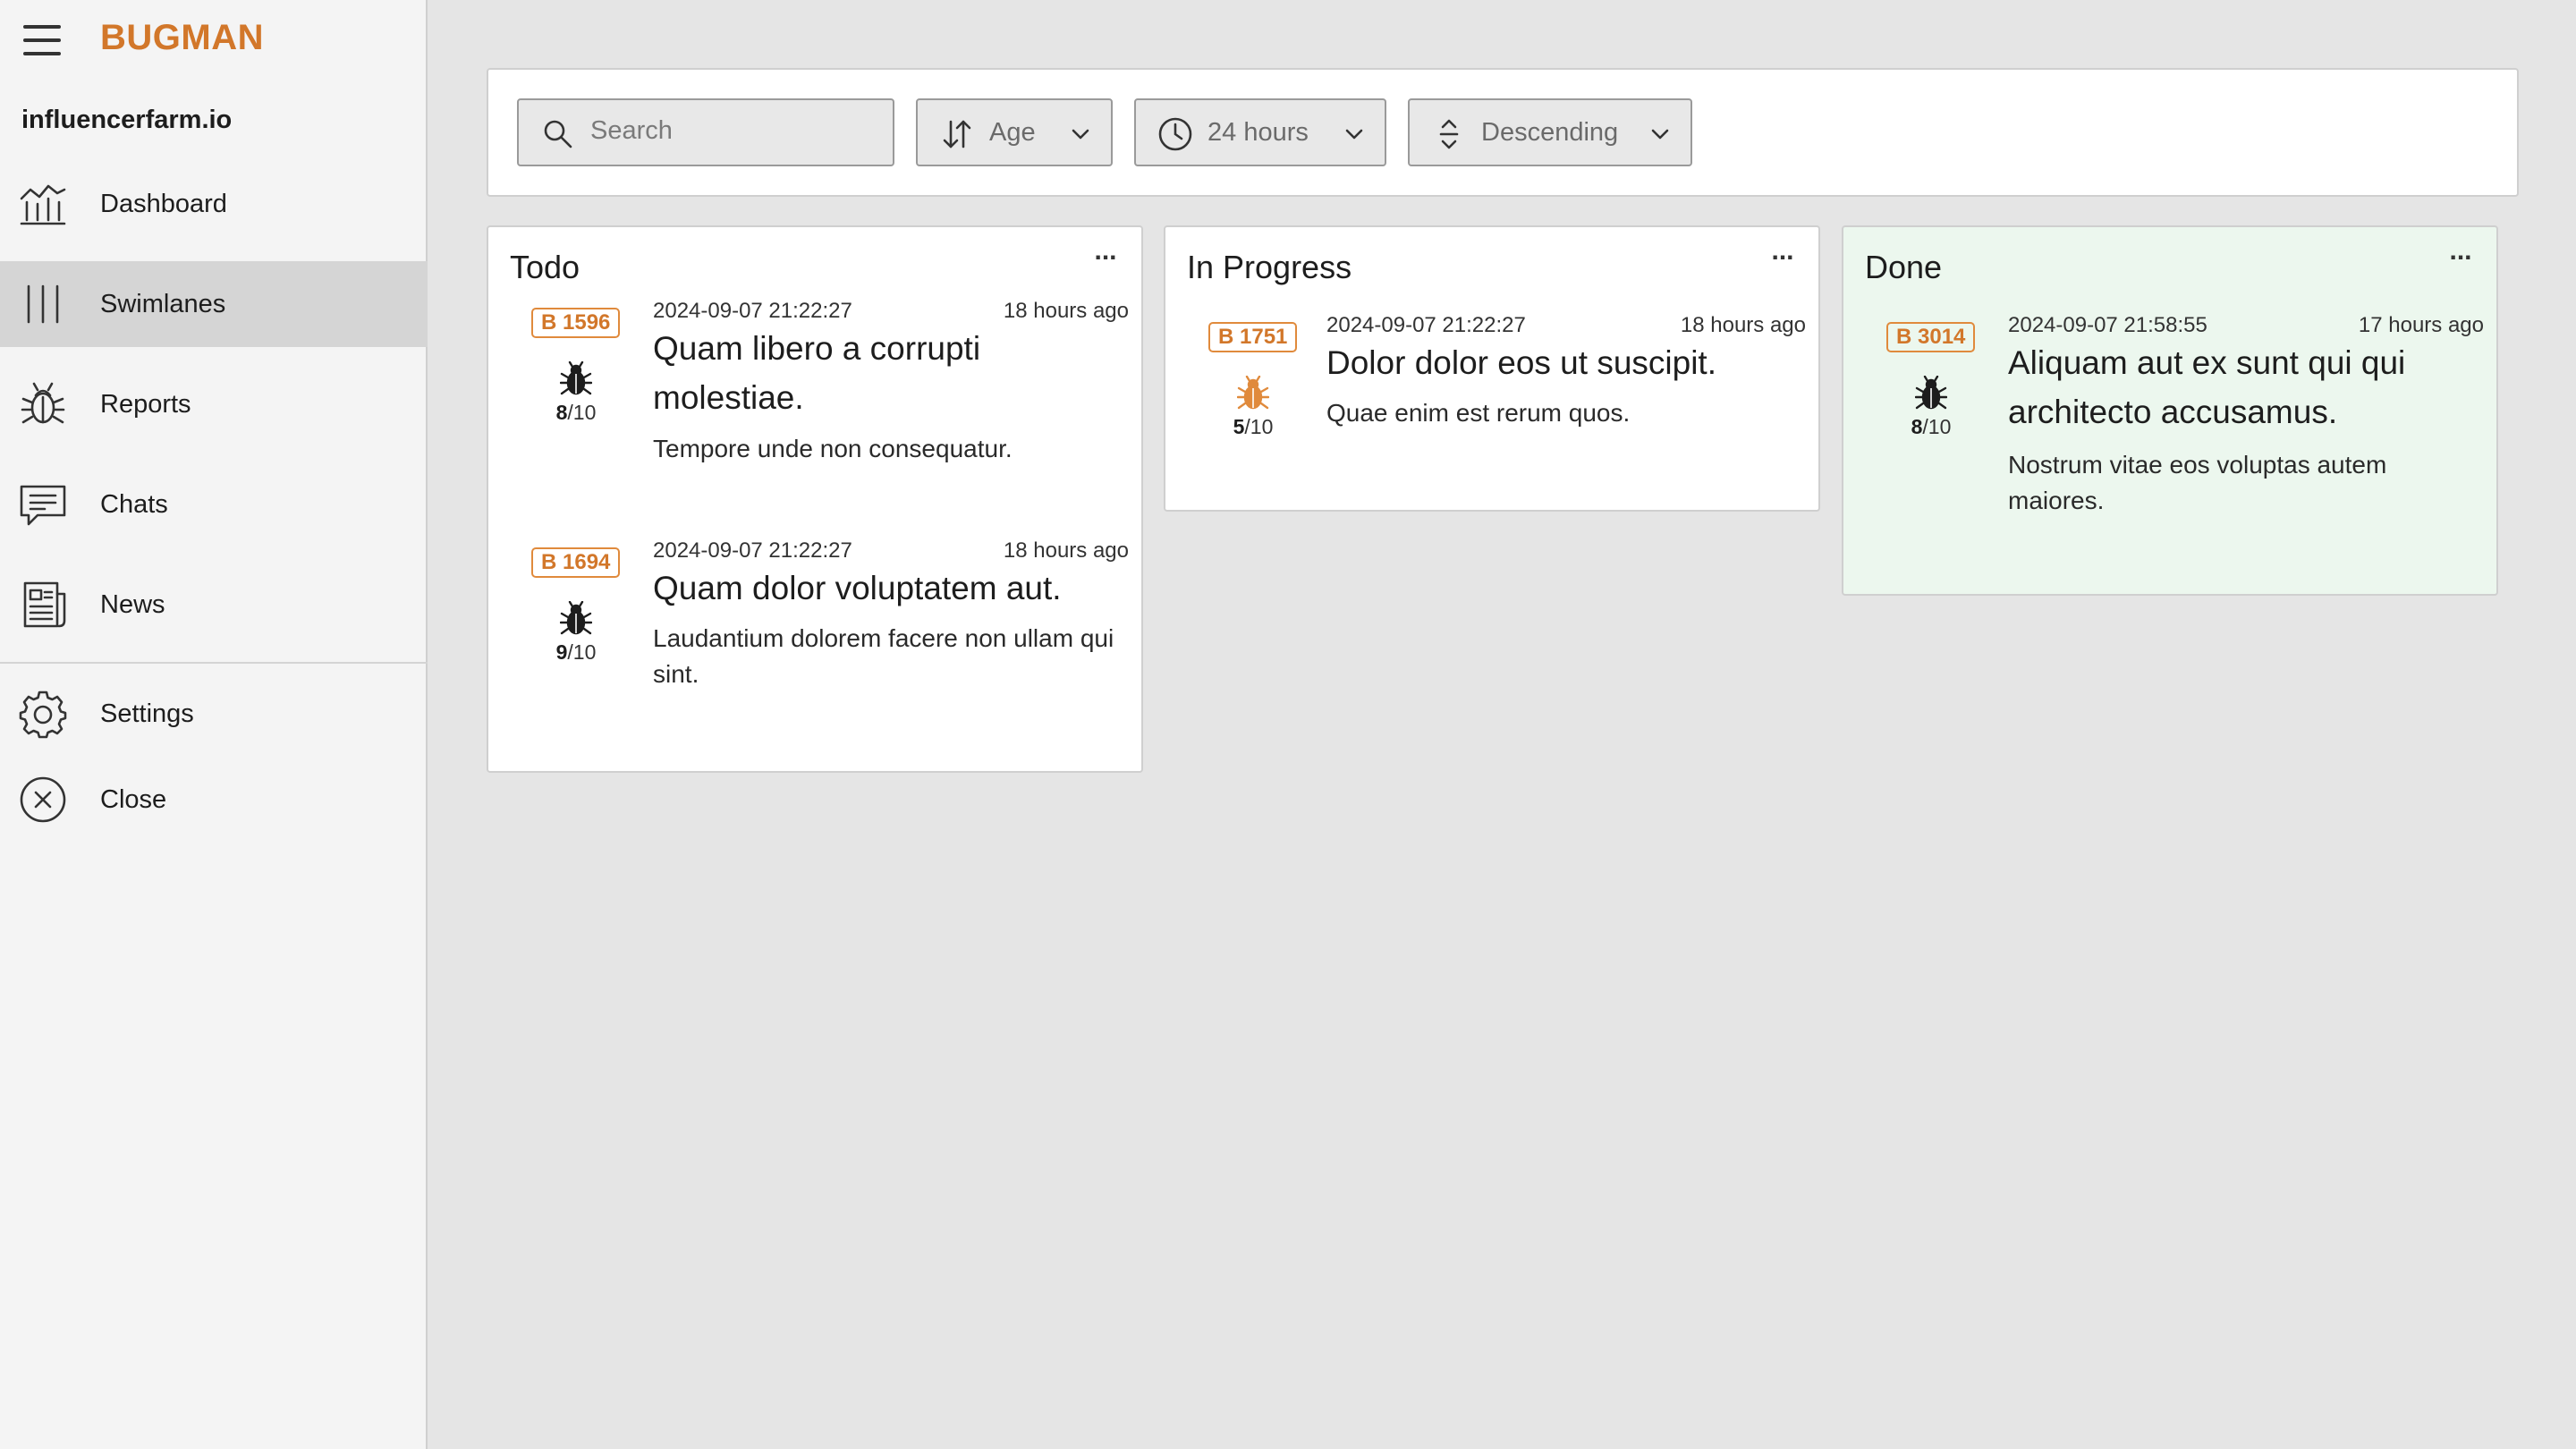 The height and width of the screenshot is (1449, 2576). I want to click on hamburger-menu-icon, so click(42, 40).